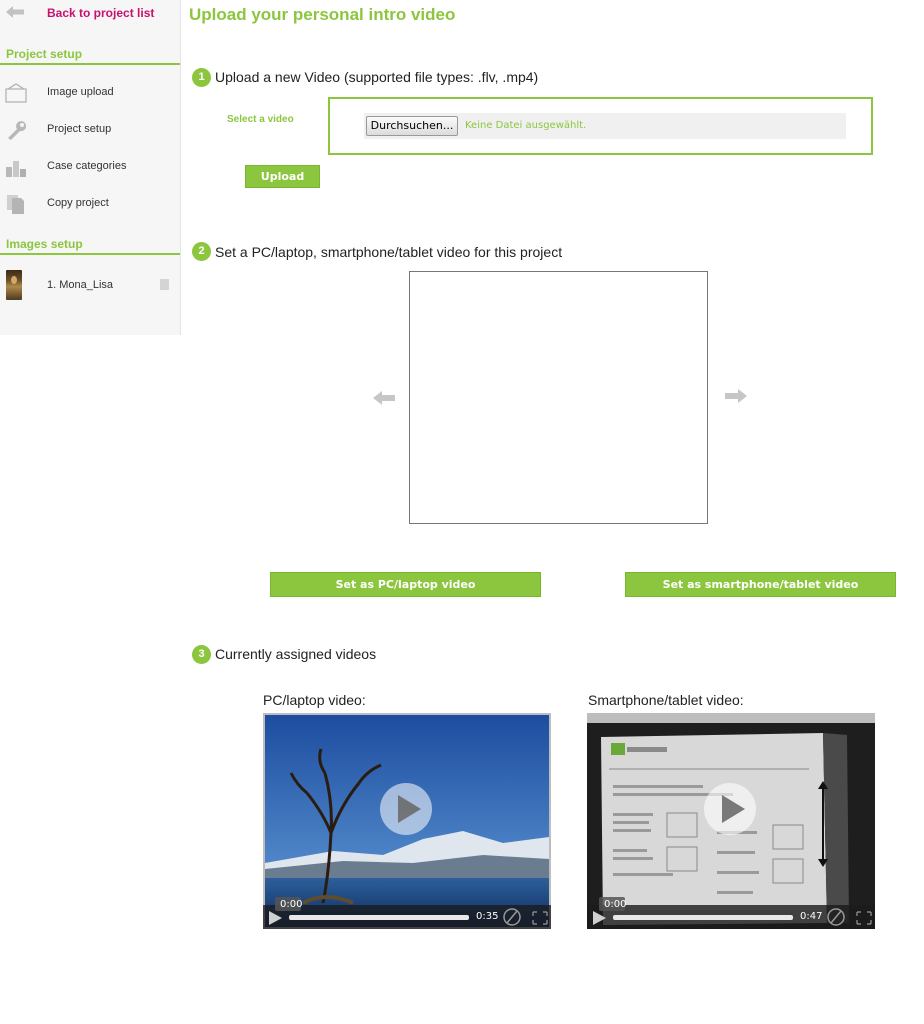 Image resolution: width=924 pixels, height=1024 pixels. I want to click on step-3-heading: Currently assigned videos, so click(296, 654).